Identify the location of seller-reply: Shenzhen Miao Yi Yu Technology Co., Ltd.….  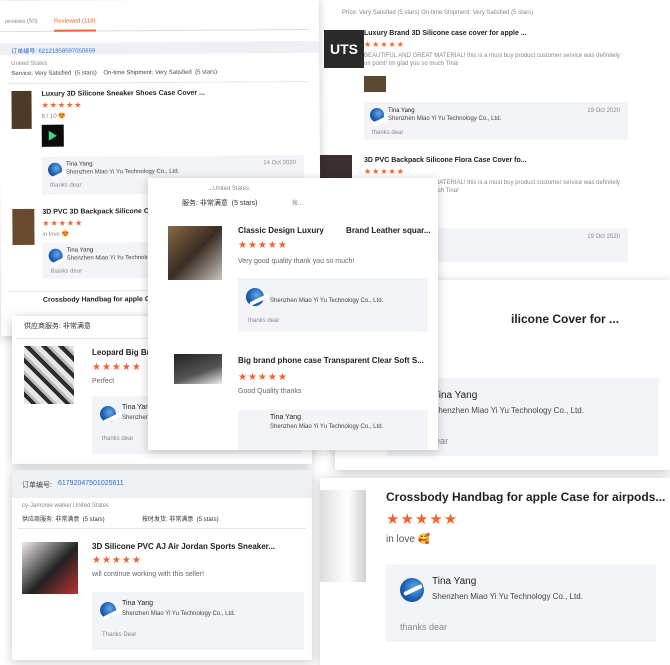
(333, 305).